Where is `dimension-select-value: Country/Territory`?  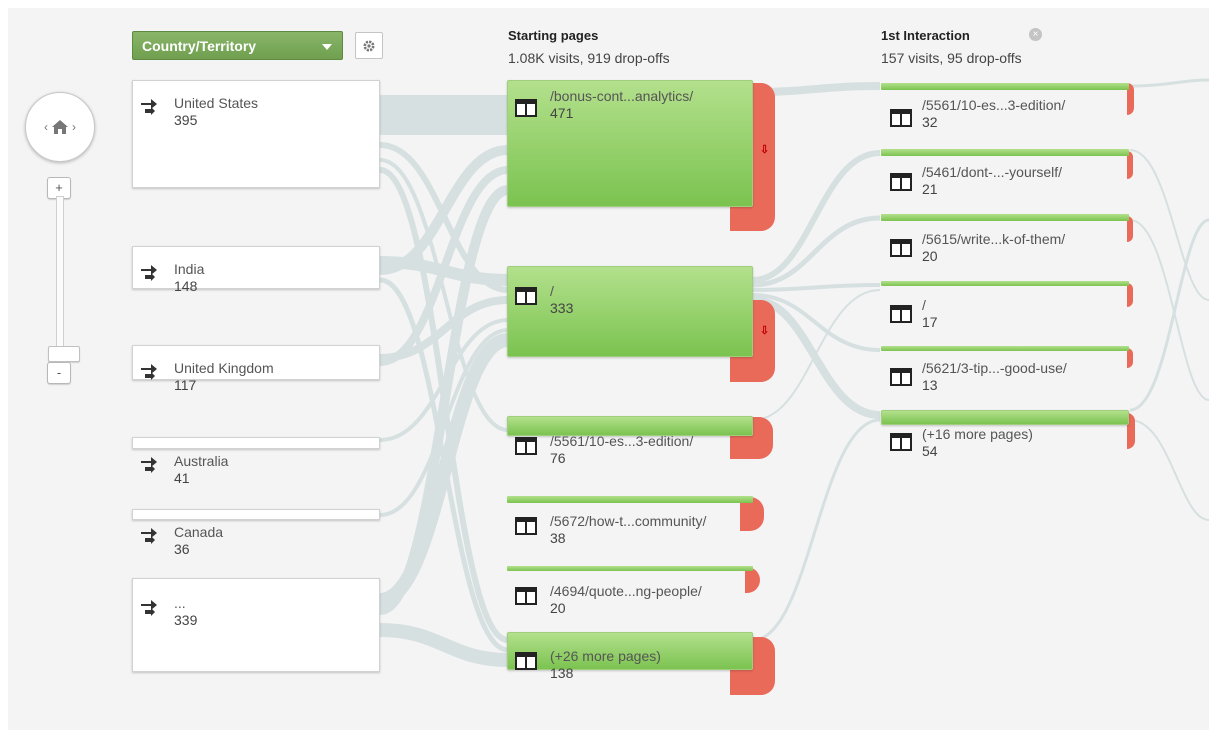 dimension-select-value: Country/Territory is located at coordinates (199, 46).